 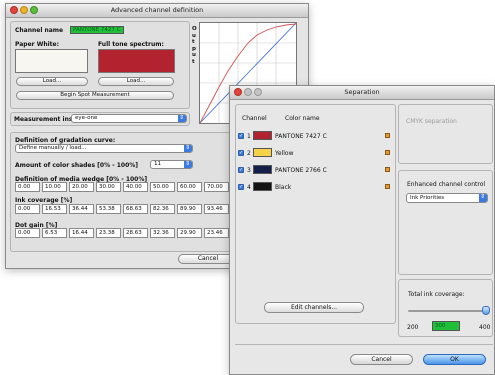 I want to click on measurement-select: eye-one, so click(x=129, y=118).